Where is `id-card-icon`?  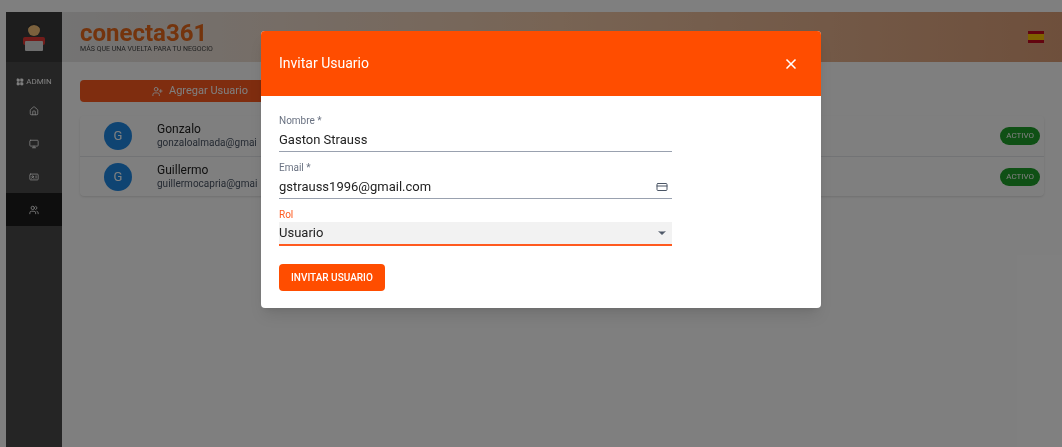
id-card-icon is located at coordinates (34, 176).